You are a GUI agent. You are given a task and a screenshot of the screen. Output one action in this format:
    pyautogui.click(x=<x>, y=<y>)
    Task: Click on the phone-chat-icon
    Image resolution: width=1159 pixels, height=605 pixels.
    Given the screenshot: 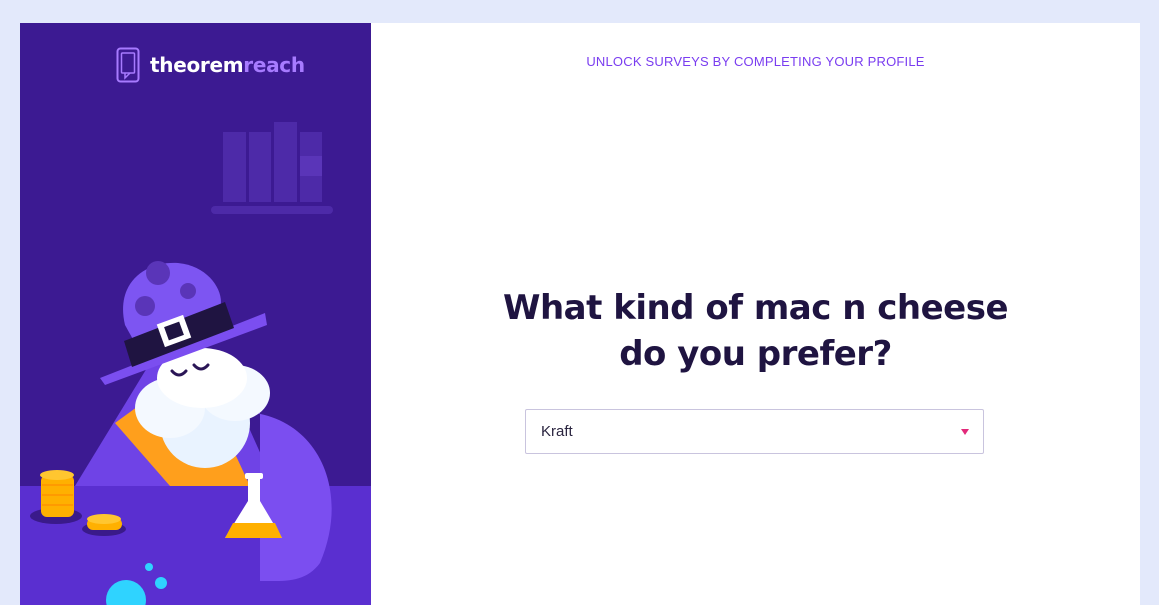 What is the action you would take?
    pyautogui.click(x=128, y=65)
    